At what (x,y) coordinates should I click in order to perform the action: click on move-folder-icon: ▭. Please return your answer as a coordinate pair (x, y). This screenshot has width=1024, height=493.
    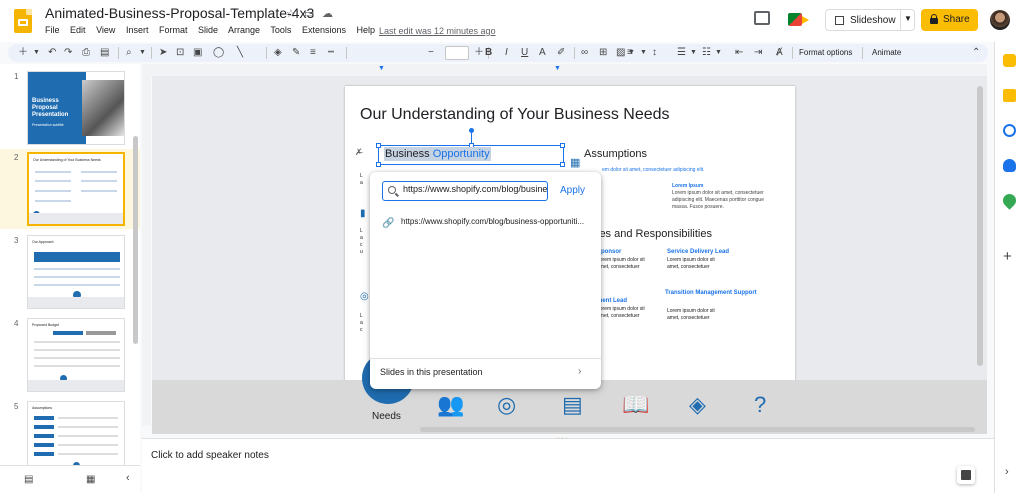
    Looking at the image, I should click on (309, 13).